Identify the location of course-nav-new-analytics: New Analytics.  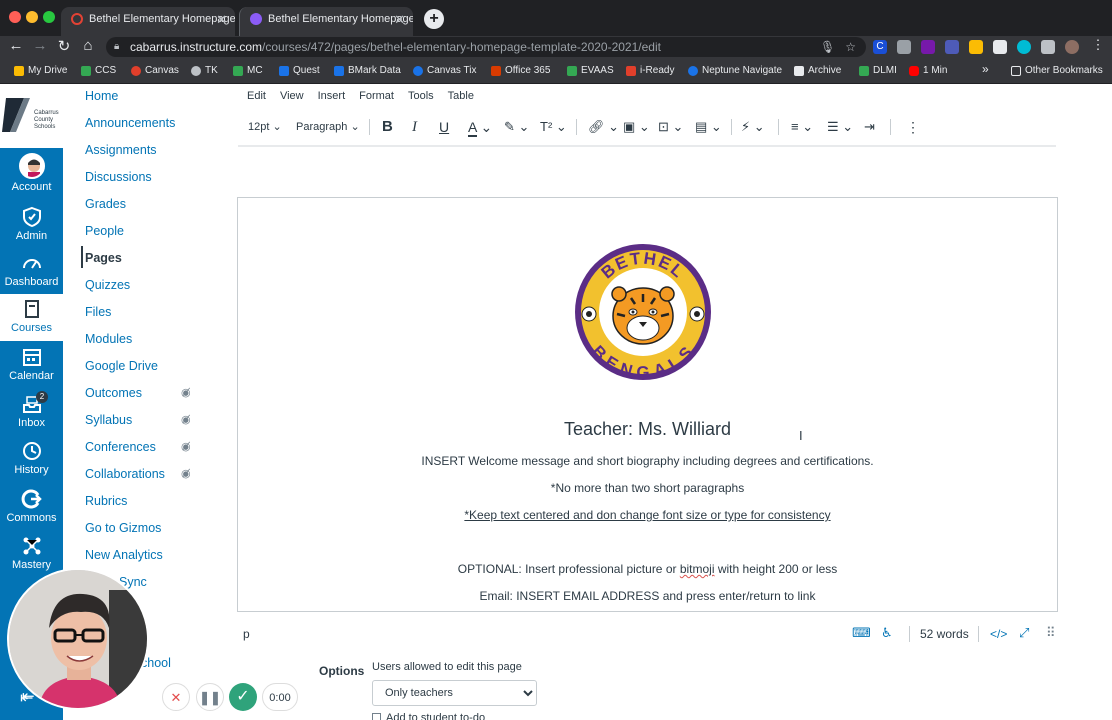
(124, 555).